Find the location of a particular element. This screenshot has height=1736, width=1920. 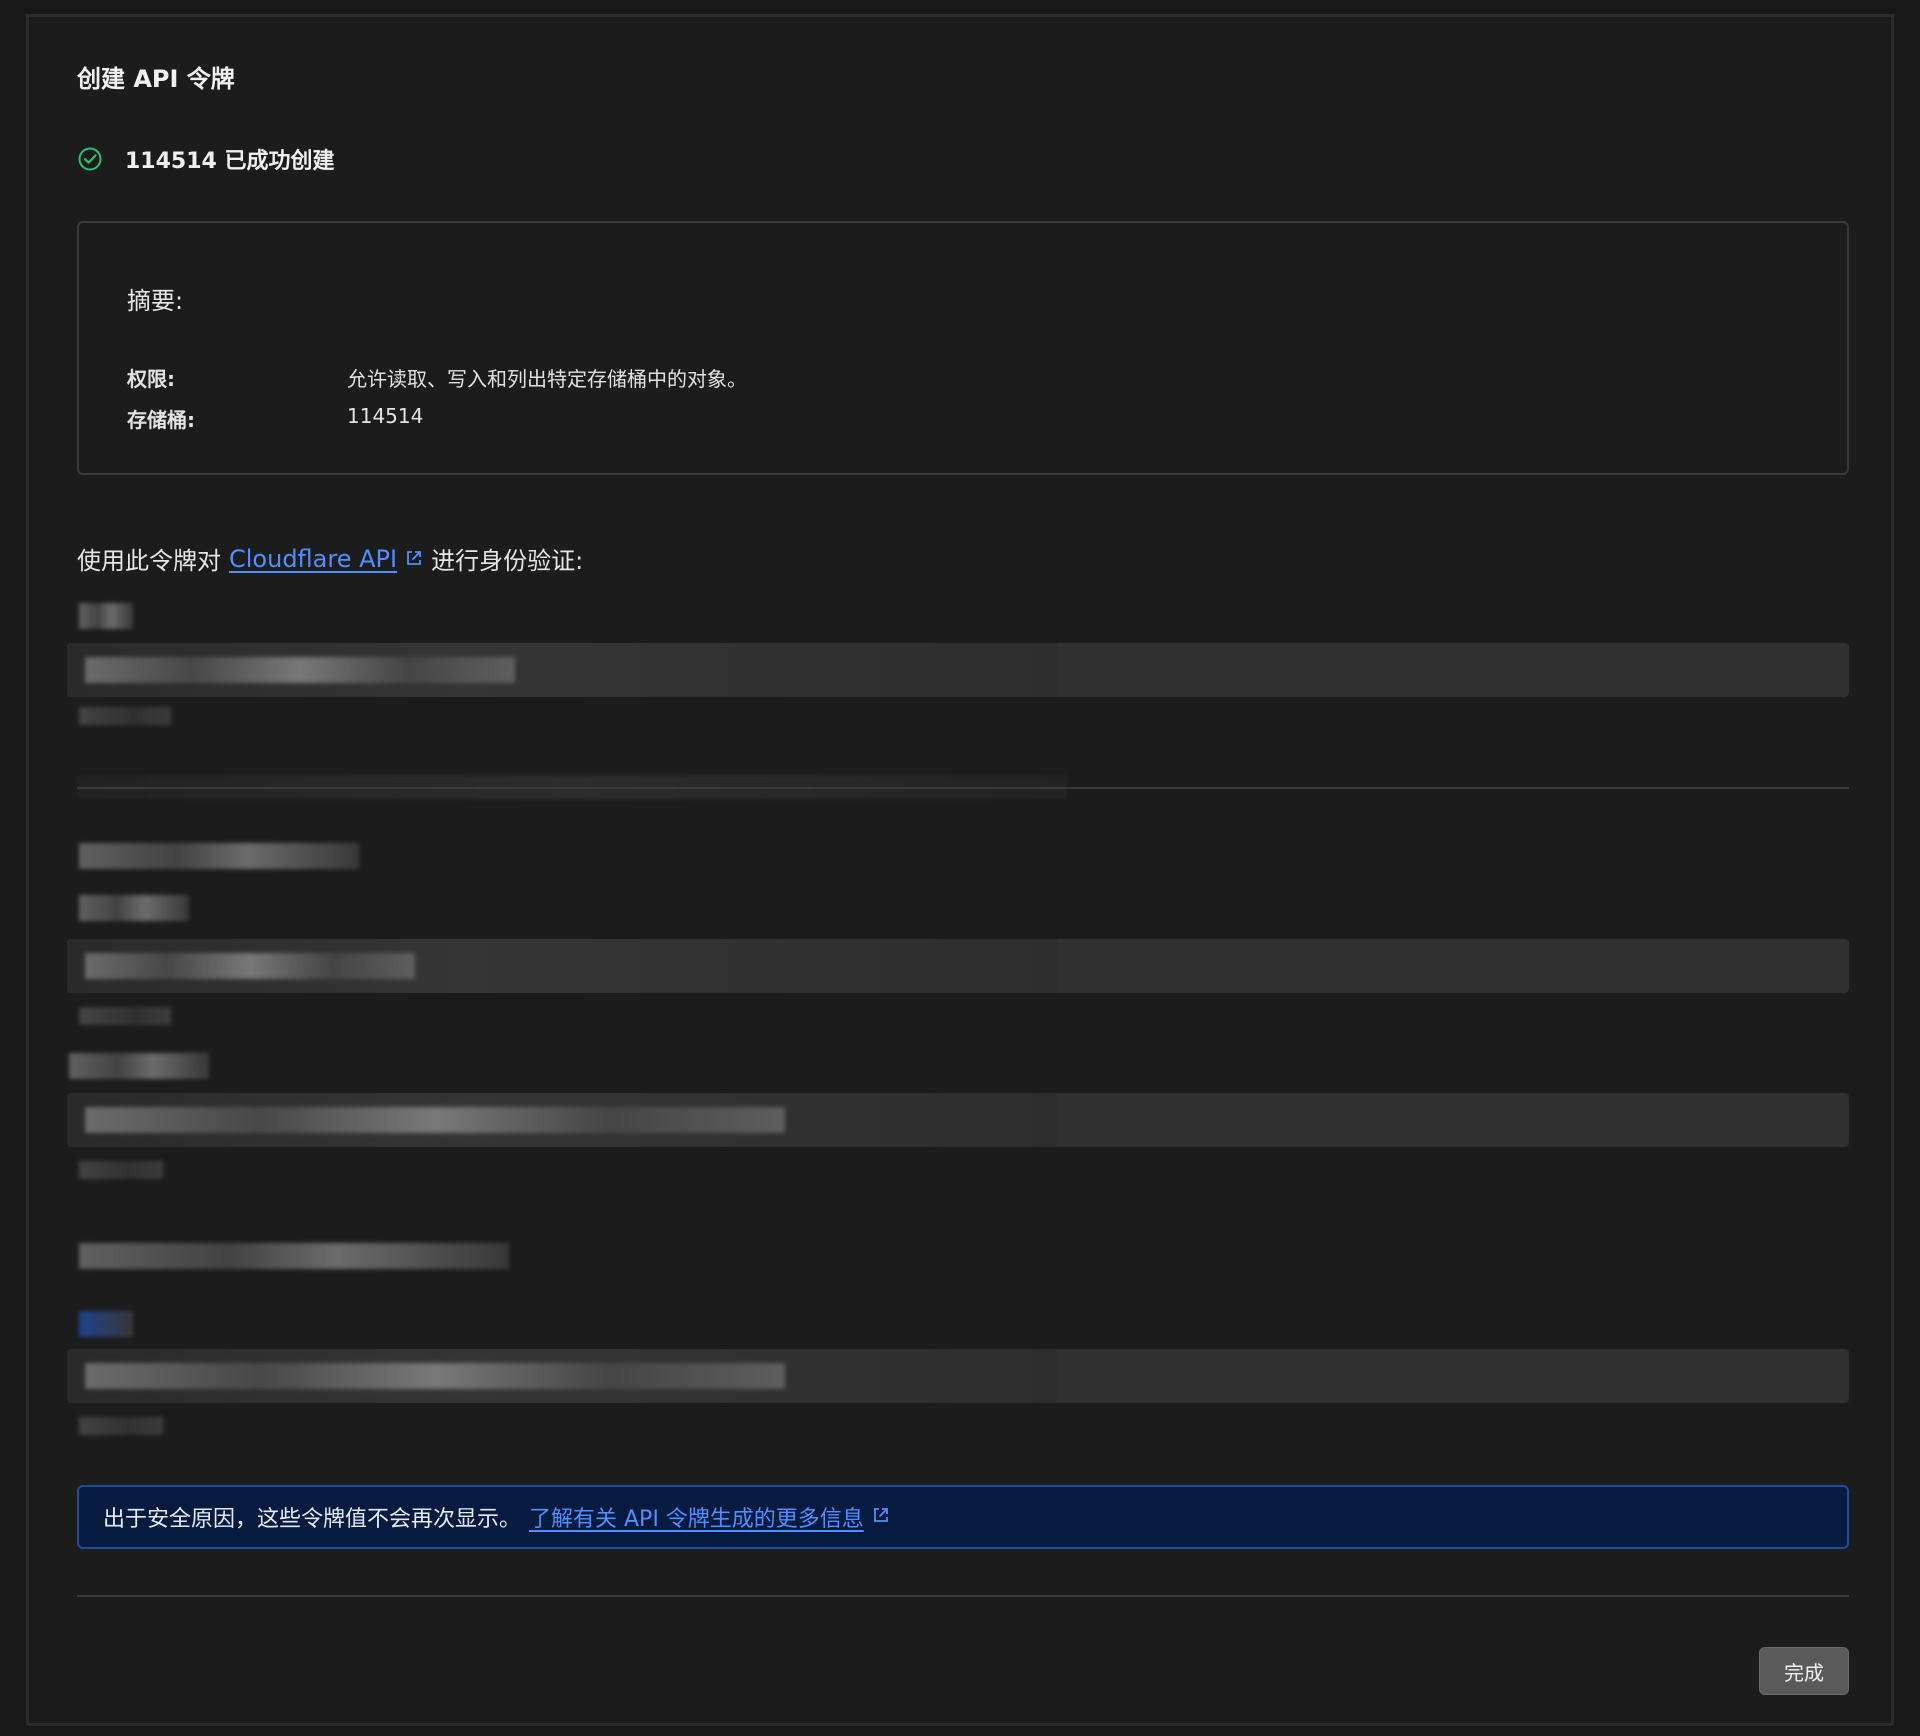

security-notice: 出于安全原因，这些令牌值不会再次显示。 了解有关 API 令牌生成的更多信息 is located at coordinates (963, 1517).